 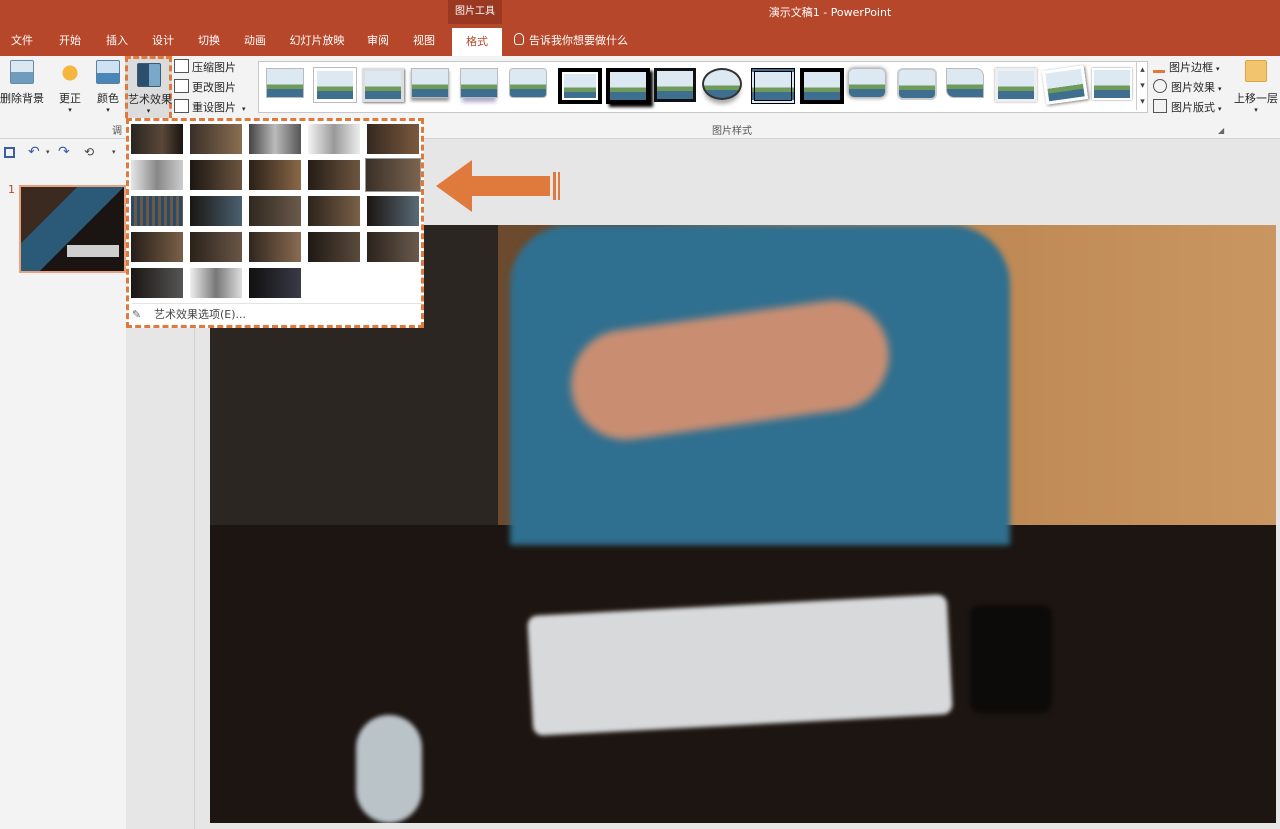 What do you see at coordinates (1142, 102) in the screenshot?
I see `gallery-more-button: ▾` at bounding box center [1142, 102].